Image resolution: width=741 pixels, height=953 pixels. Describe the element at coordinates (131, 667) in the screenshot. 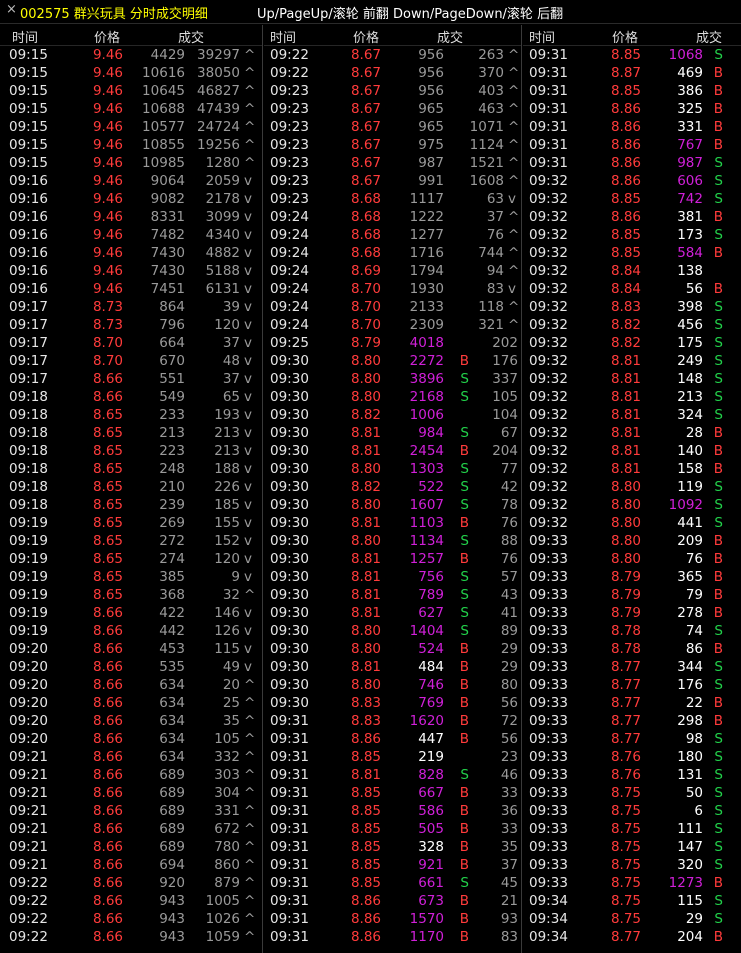

I see `table-row: 09:20 8.66 535 49 v` at that location.